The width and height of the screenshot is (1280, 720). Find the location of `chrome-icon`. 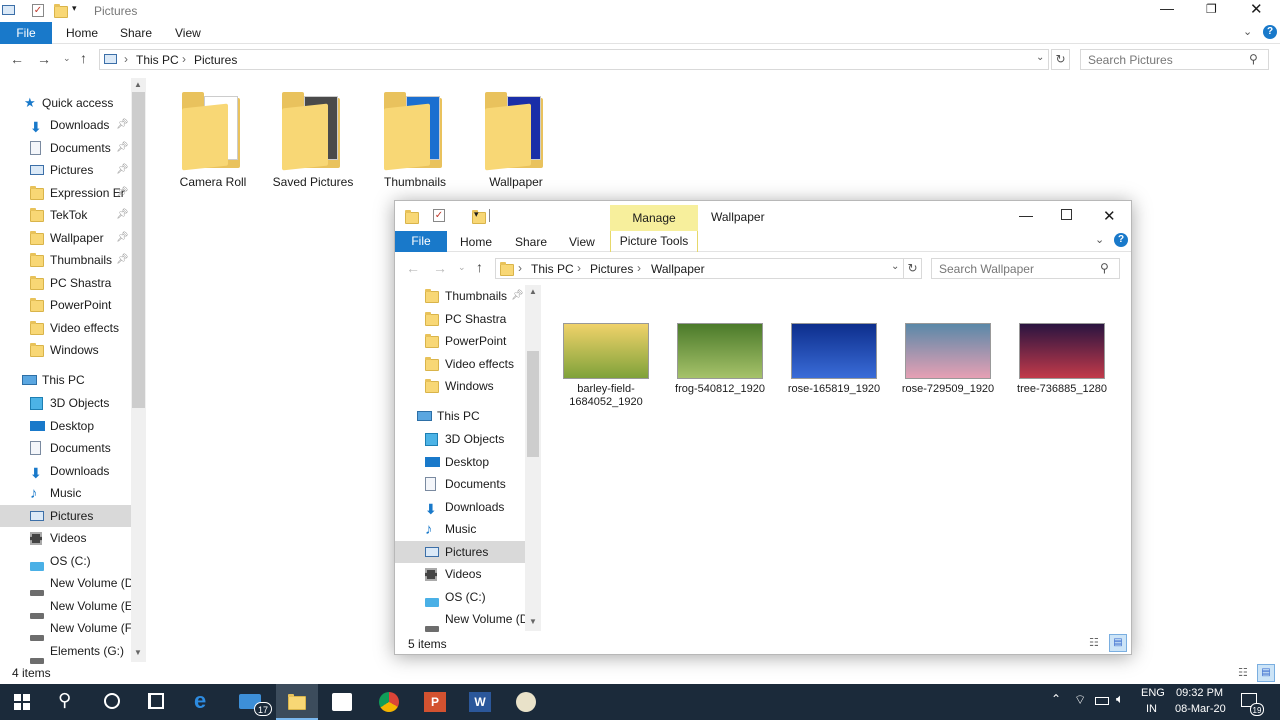

chrome-icon is located at coordinates (389, 702).